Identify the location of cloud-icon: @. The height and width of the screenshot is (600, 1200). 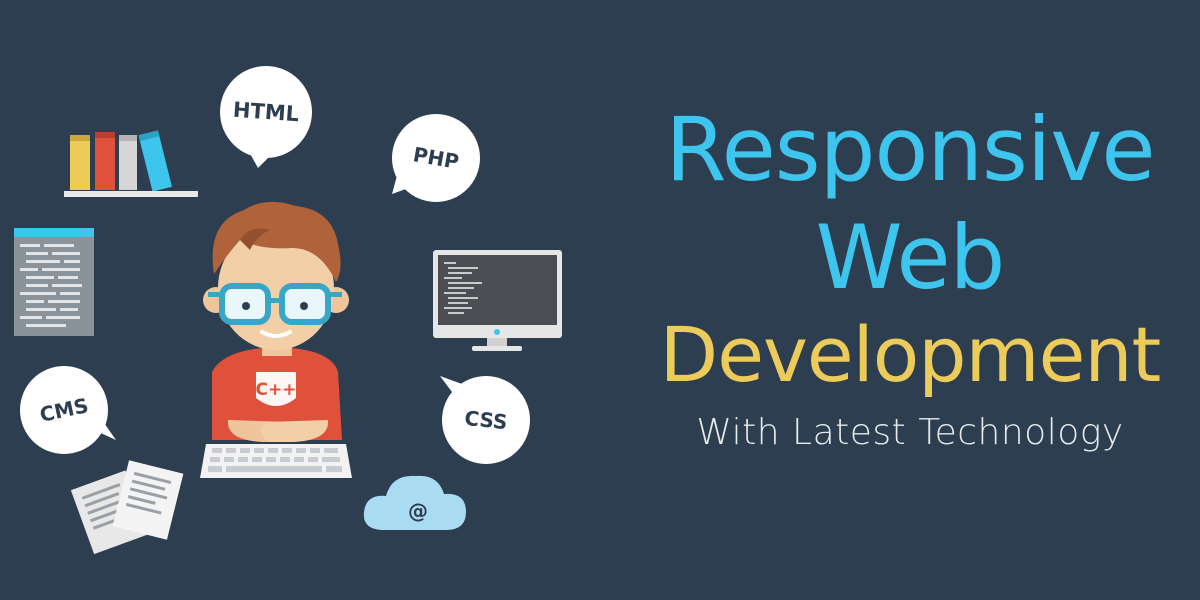
(414, 502).